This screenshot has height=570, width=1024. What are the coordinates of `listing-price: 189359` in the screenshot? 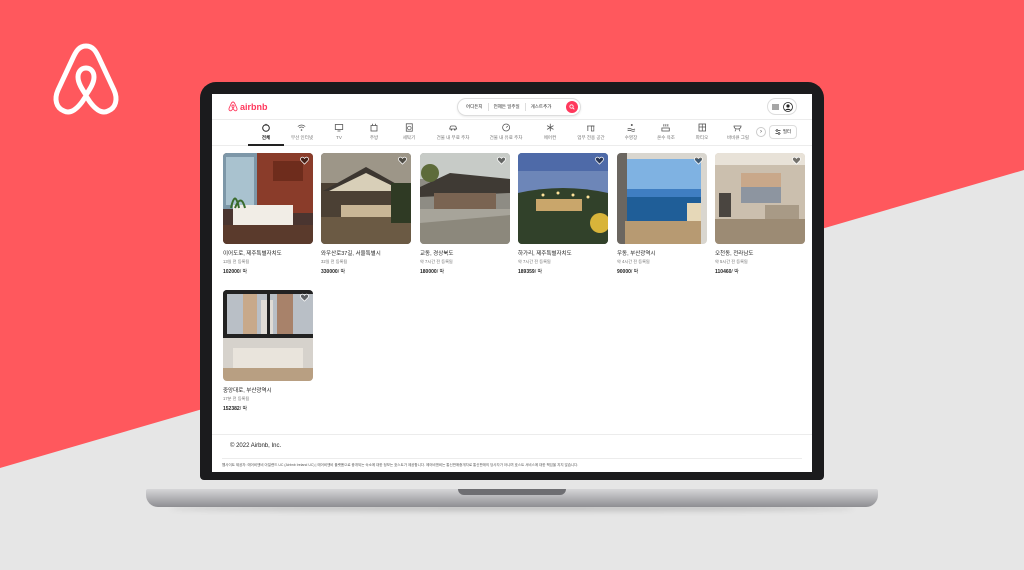 It's located at (526, 272).